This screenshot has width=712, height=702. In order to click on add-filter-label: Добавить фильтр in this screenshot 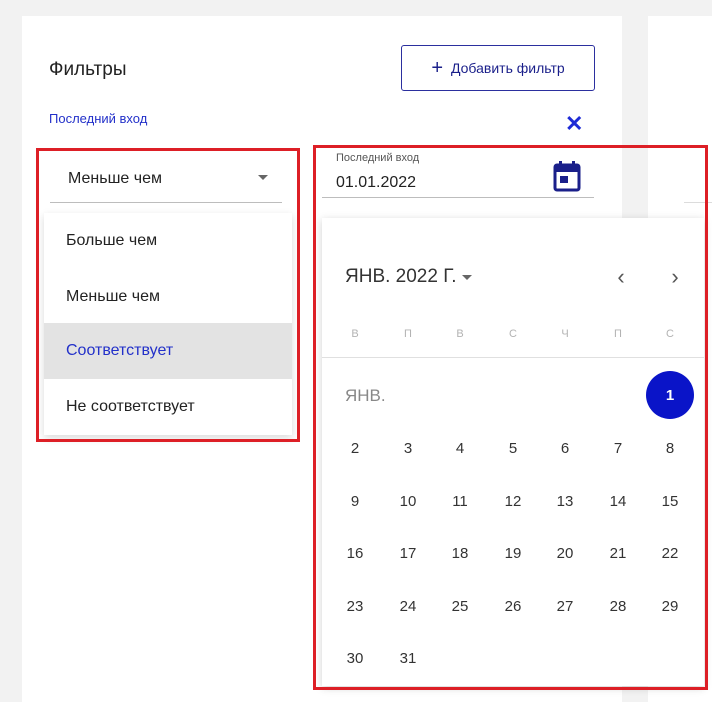, I will do `click(508, 68)`.